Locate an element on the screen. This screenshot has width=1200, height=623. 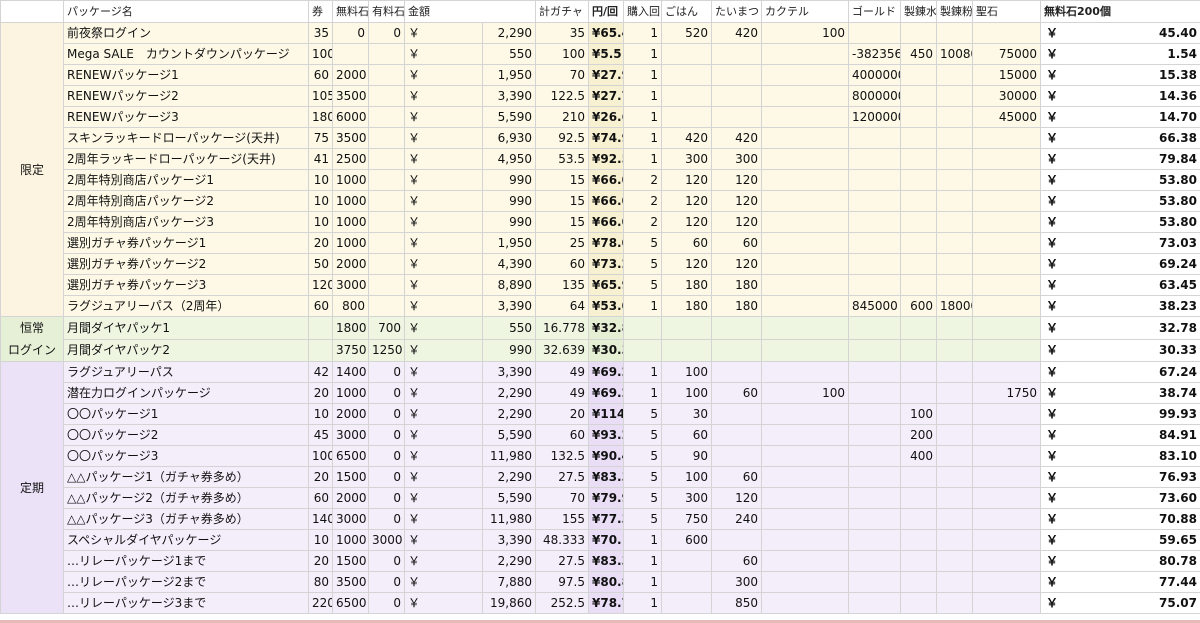
cell-purchase-count: 5 is located at coordinates (642, 264).